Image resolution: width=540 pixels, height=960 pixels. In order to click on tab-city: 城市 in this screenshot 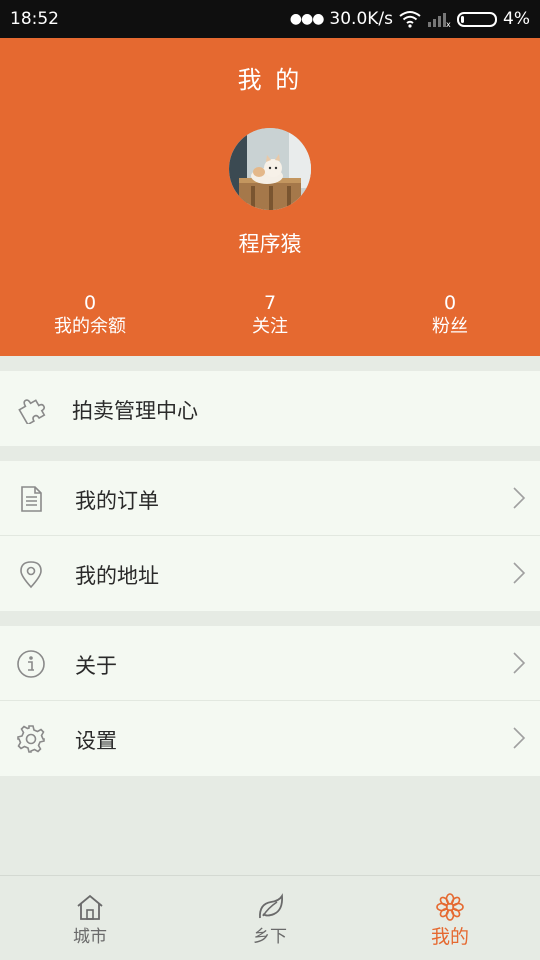, I will do `click(90, 918)`.